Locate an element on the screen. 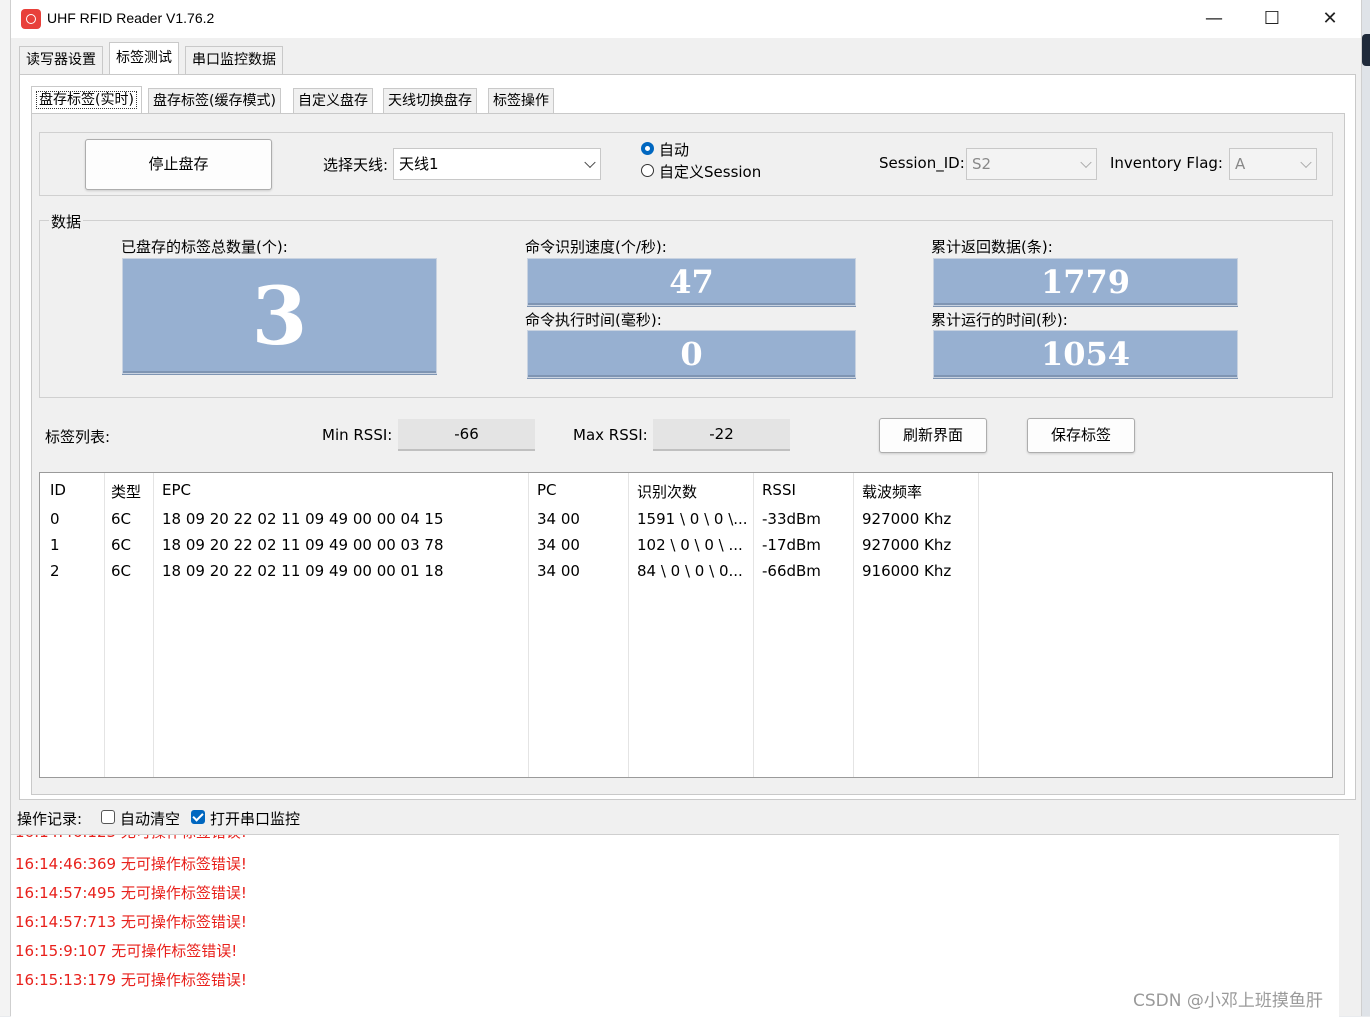 This screenshot has height=1017, width=1370. tab-serial-monitor: 串口监控数据 is located at coordinates (234, 60).